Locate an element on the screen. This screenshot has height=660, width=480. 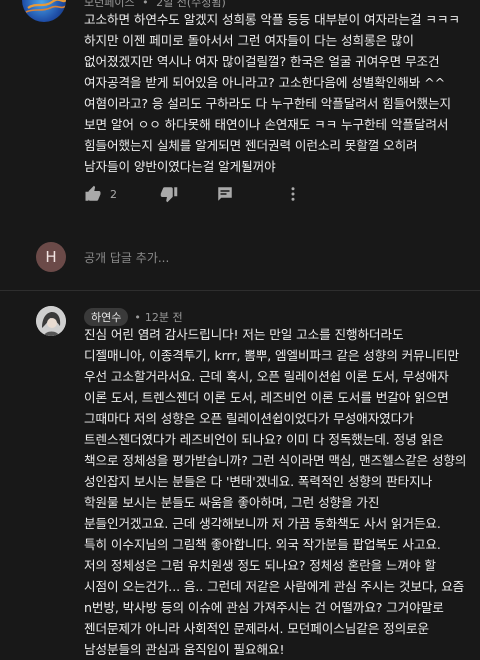
thumbs-up-icon is located at coordinates (93, 193).